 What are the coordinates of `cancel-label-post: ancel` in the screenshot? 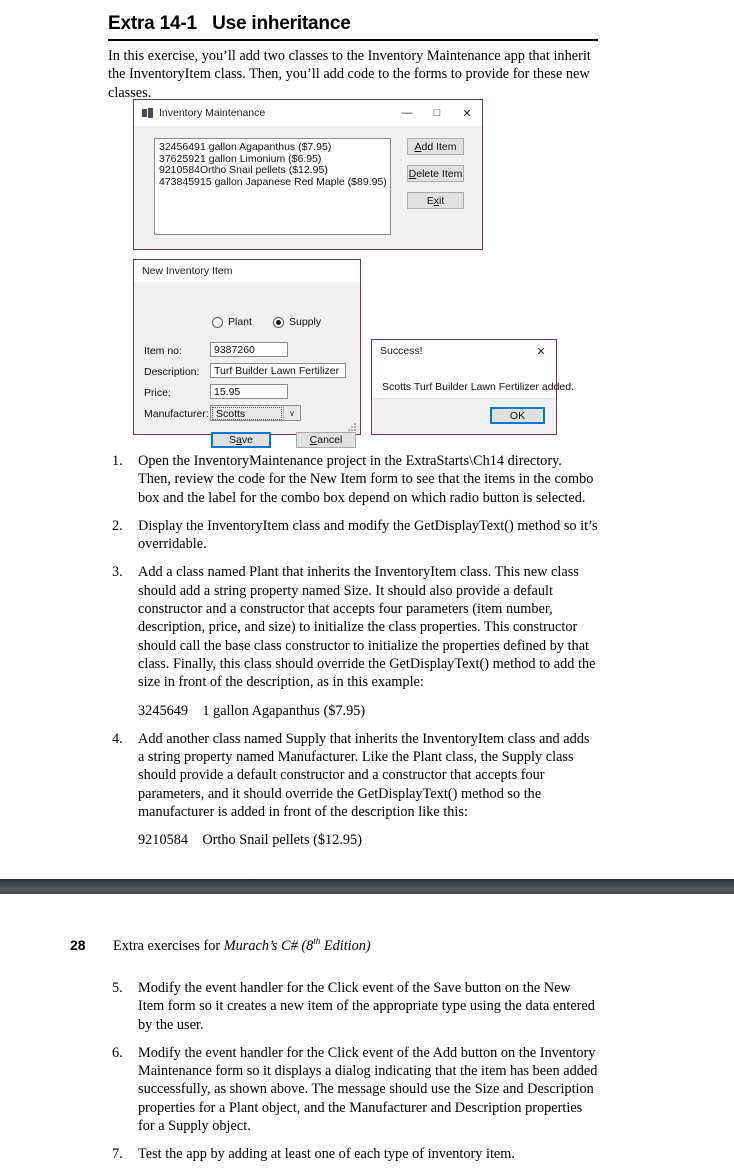 It's located at (330, 440).